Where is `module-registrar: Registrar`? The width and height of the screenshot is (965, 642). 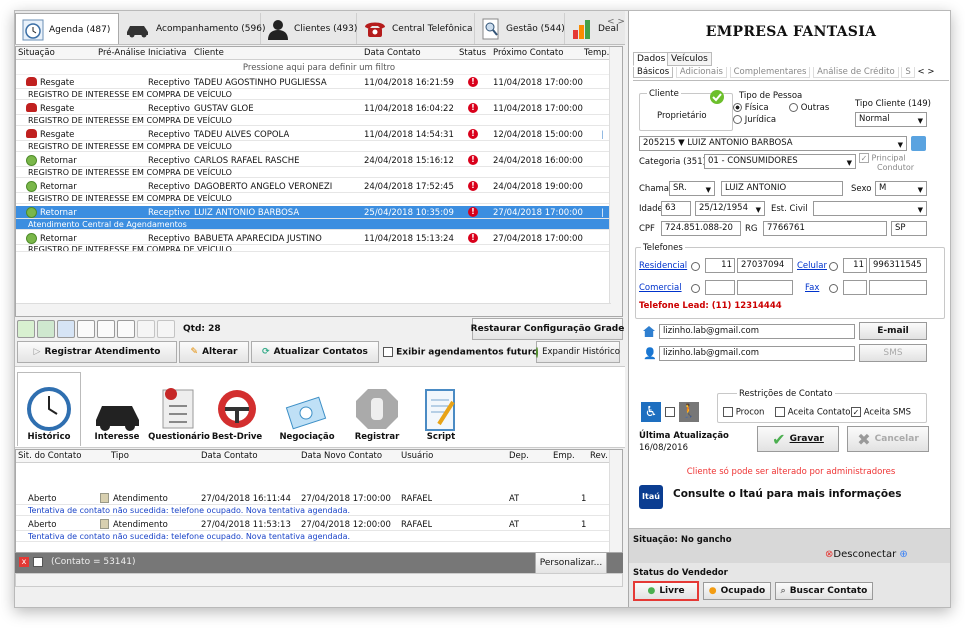 module-registrar: Registrar is located at coordinates (377, 409).